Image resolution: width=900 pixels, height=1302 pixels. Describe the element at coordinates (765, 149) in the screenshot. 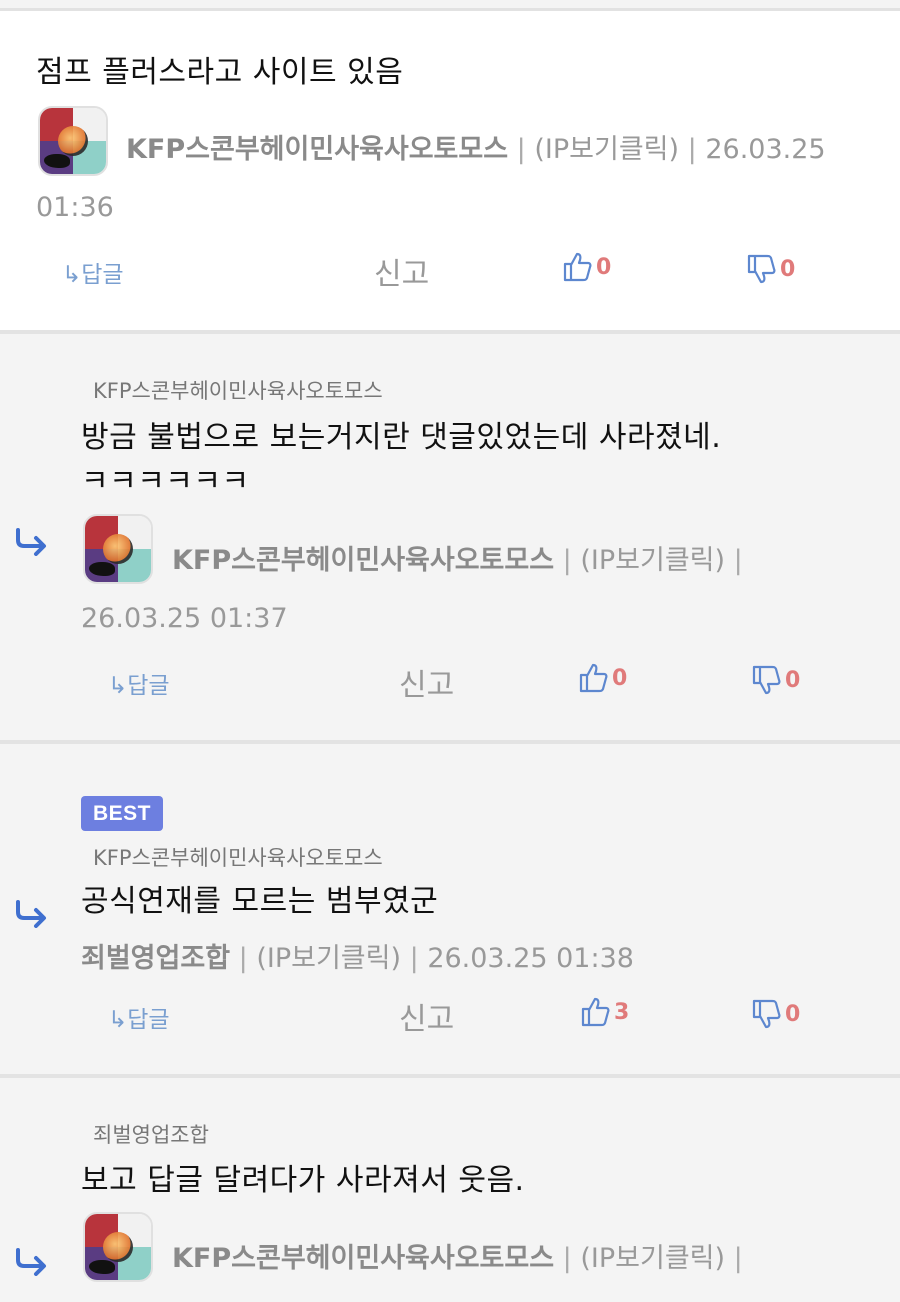

I see `comment-date: 26.03.25` at that location.